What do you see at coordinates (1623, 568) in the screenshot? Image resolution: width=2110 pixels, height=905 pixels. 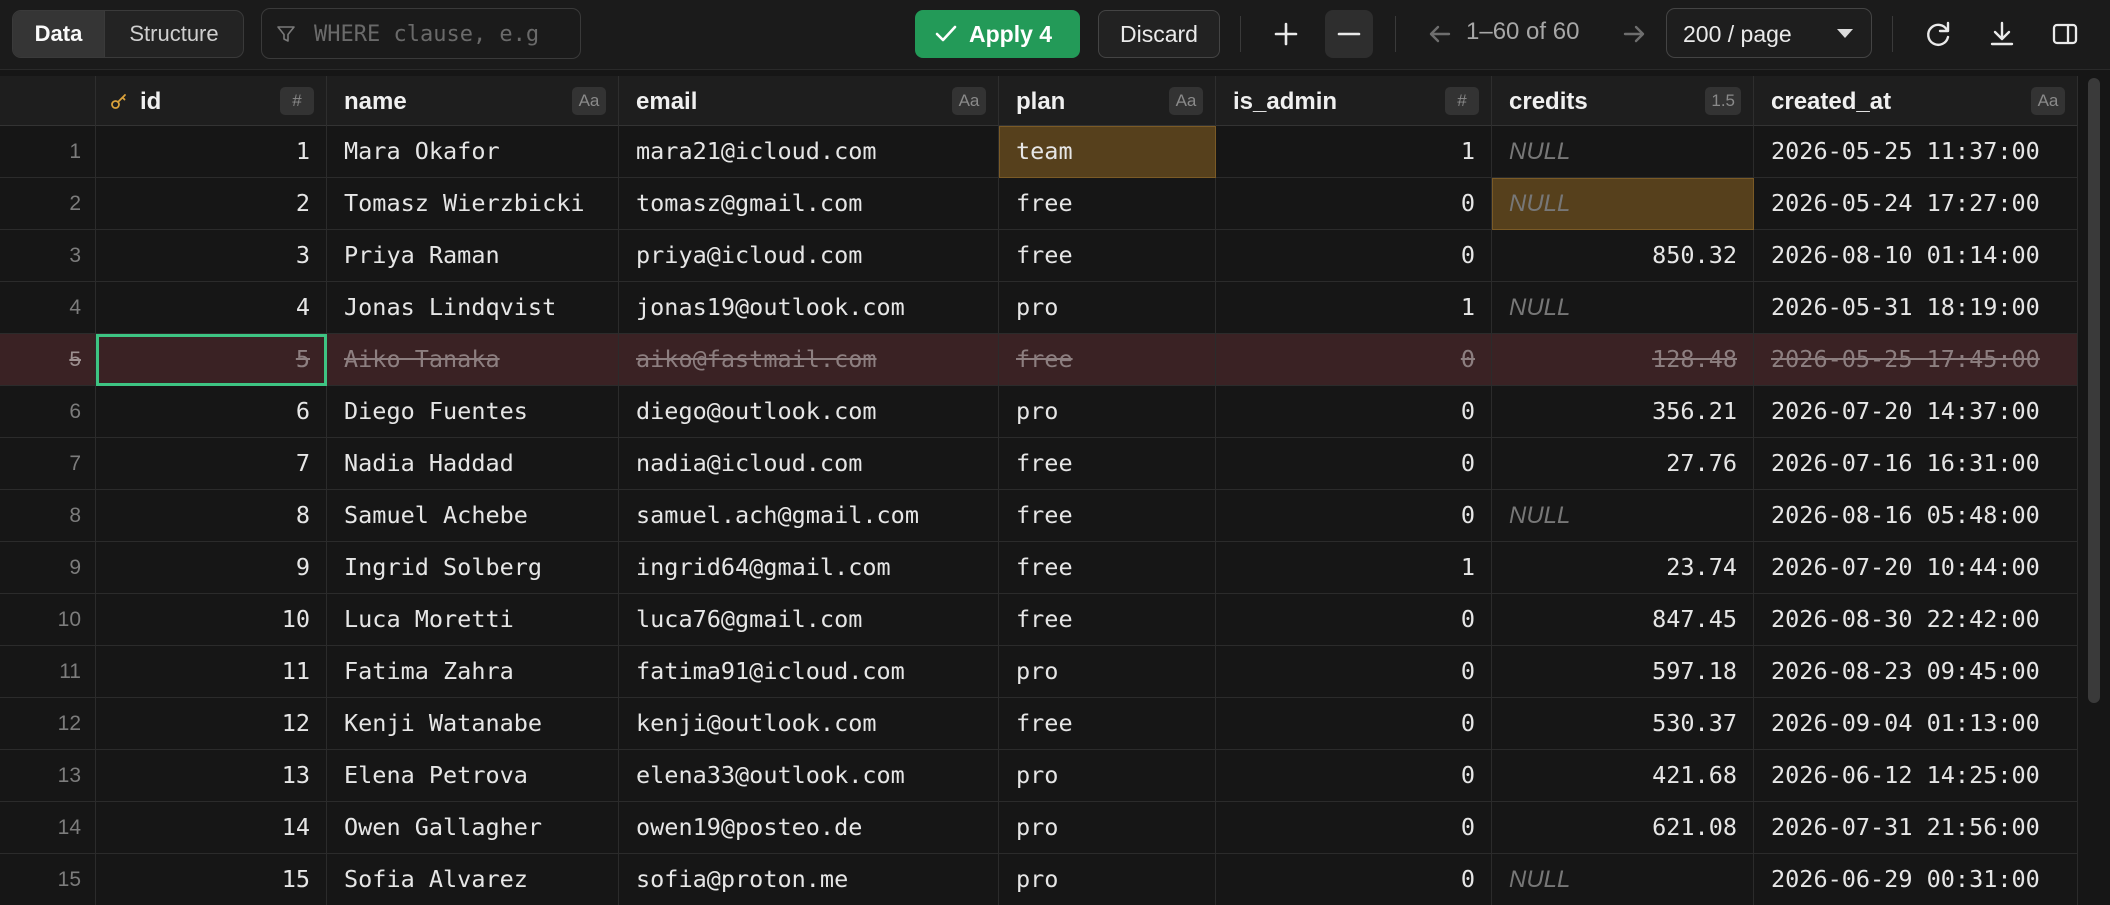 I see `credits-cell: 23.74` at bounding box center [1623, 568].